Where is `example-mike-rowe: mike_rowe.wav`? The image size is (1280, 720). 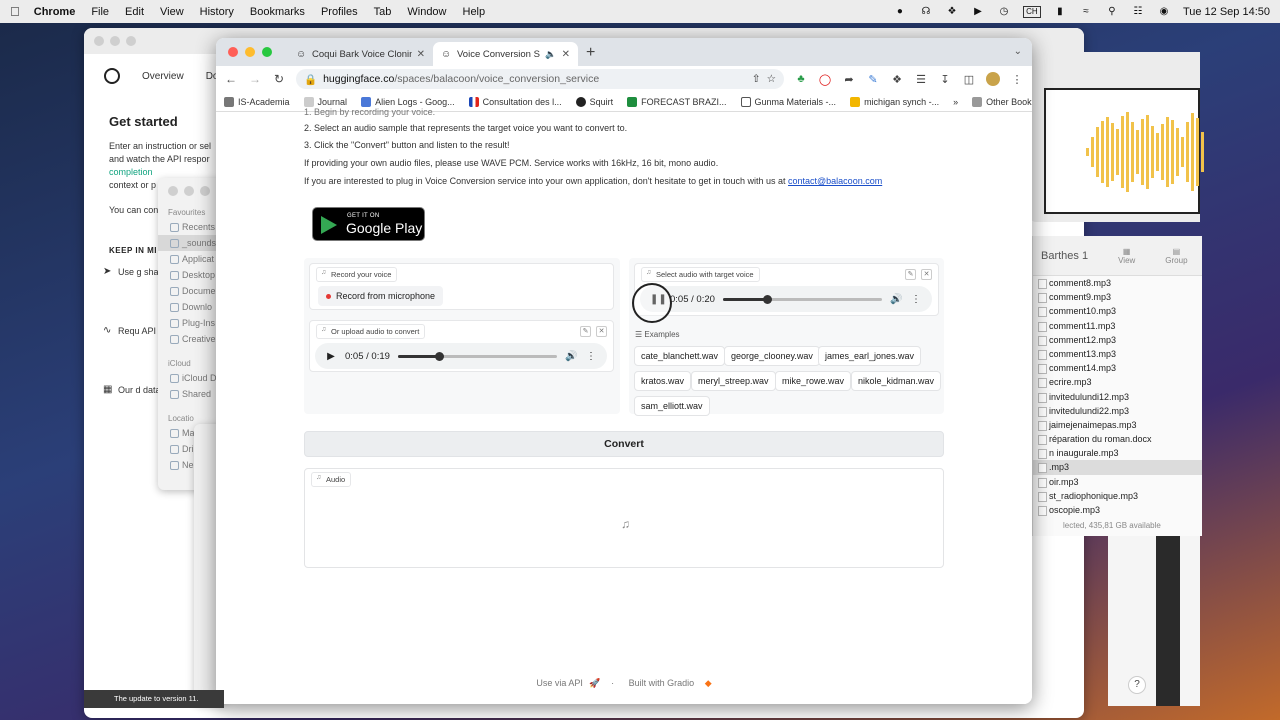 example-mike-rowe: mike_rowe.wav is located at coordinates (813, 381).